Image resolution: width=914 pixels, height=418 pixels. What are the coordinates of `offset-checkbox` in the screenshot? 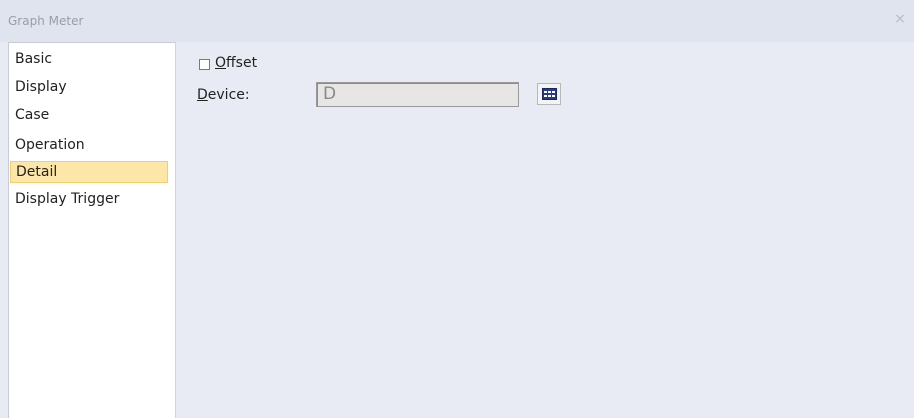 It's located at (204, 64).